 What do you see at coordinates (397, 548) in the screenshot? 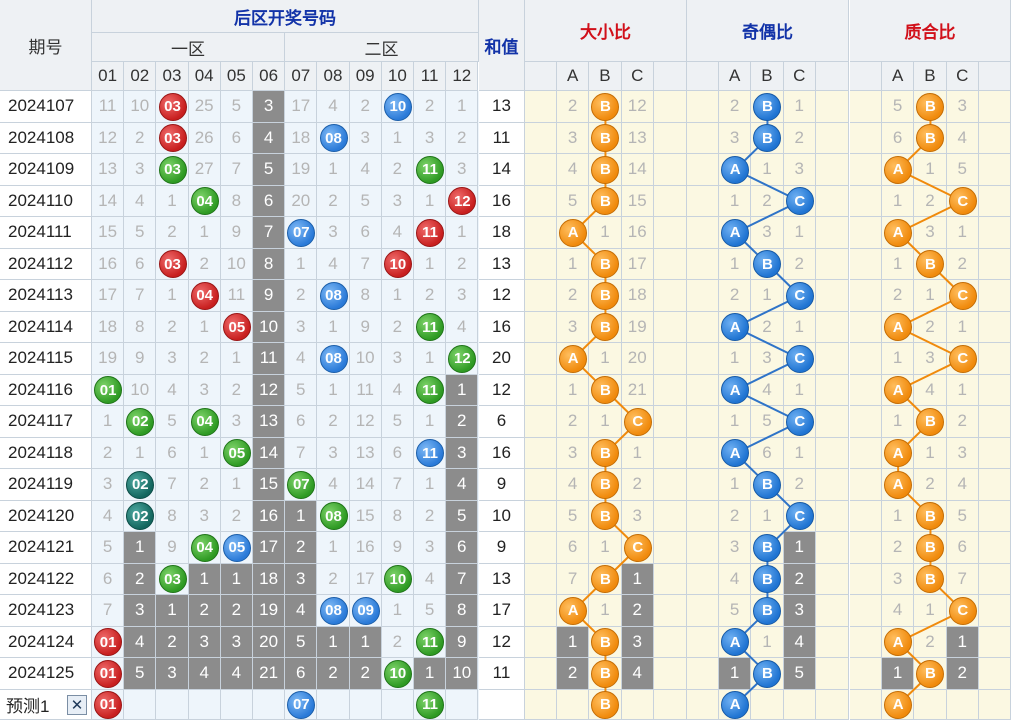
I see `number-cell: 9` at bounding box center [397, 548].